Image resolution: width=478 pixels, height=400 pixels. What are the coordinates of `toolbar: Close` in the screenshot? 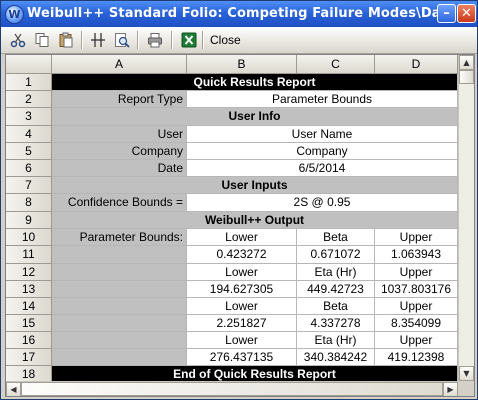 It's located at (239, 40).